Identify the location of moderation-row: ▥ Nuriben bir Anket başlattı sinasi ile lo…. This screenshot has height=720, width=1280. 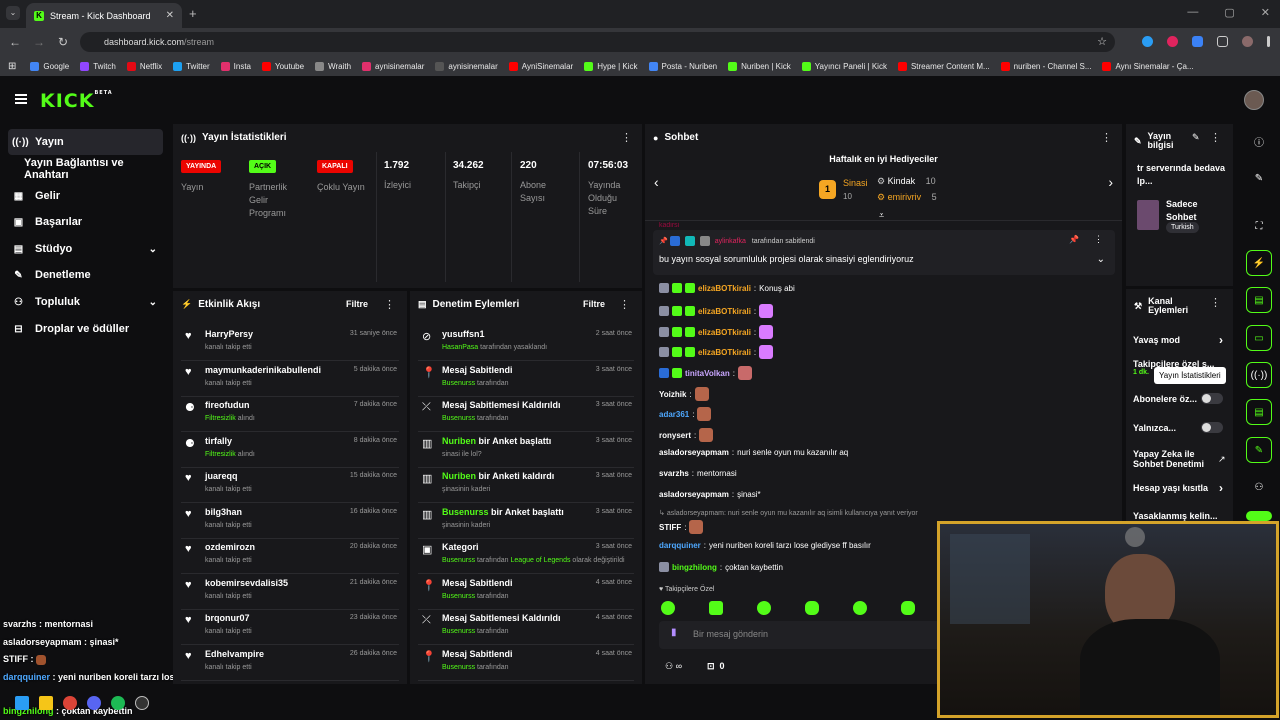
(526, 450).